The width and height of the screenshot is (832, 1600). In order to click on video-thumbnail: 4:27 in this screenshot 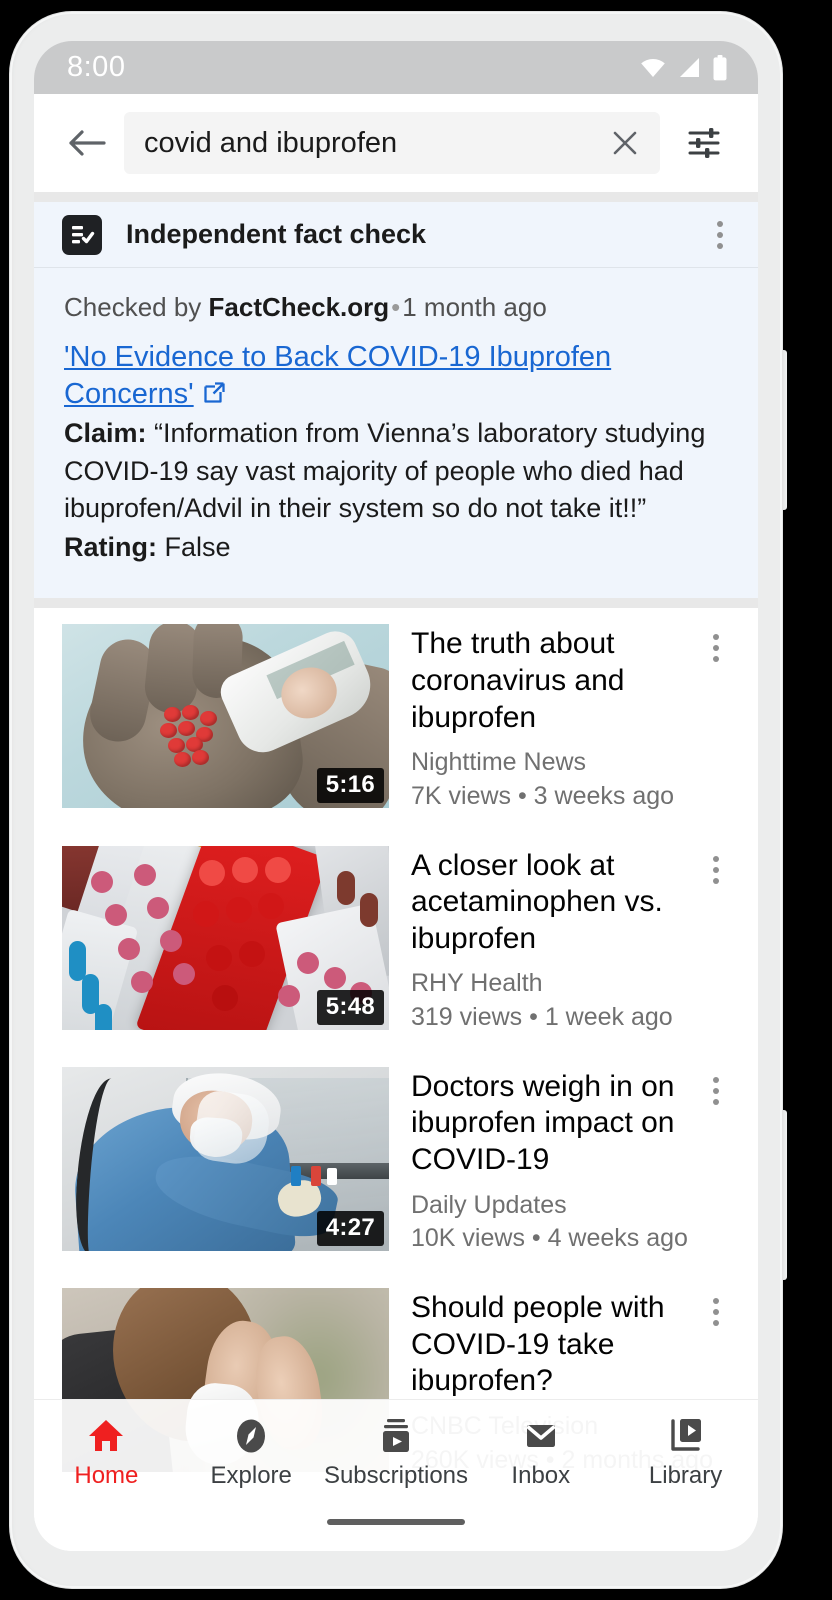, I will do `click(225, 1158)`.